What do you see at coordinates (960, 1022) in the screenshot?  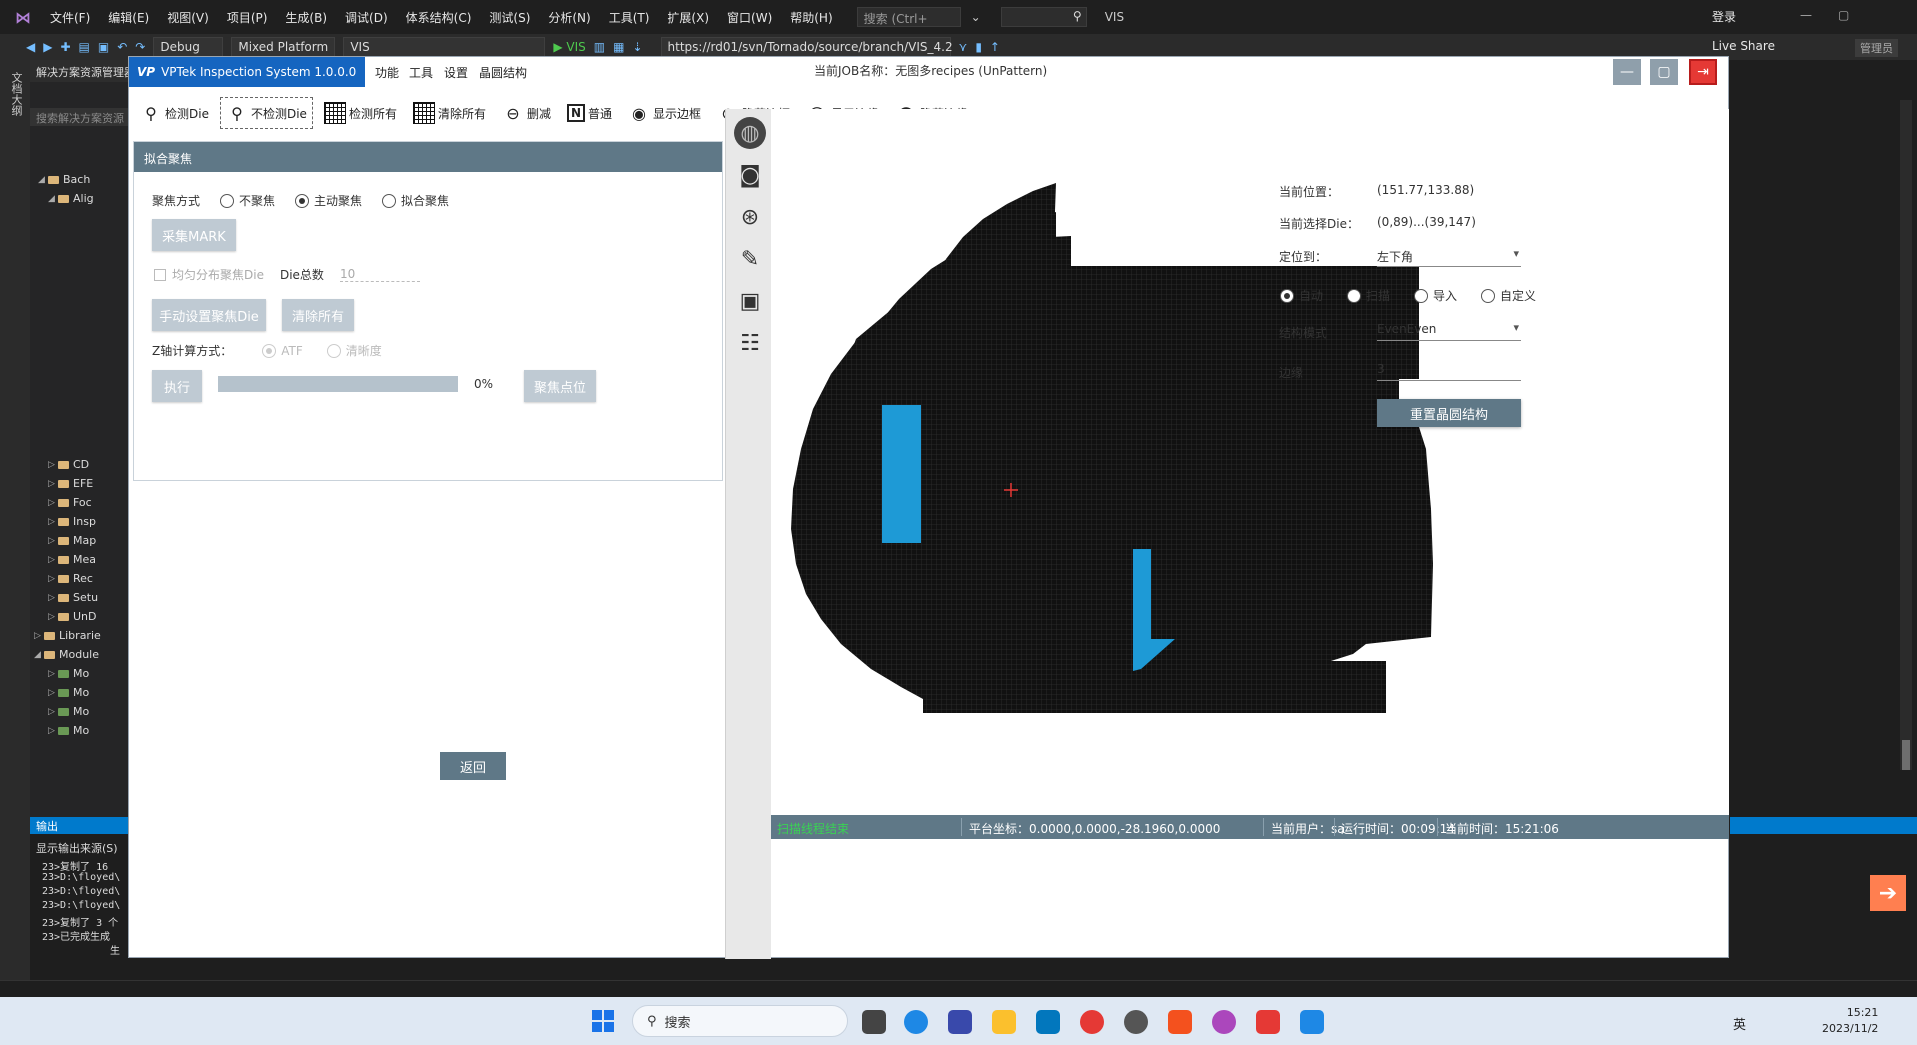 I see `store-icon` at bounding box center [960, 1022].